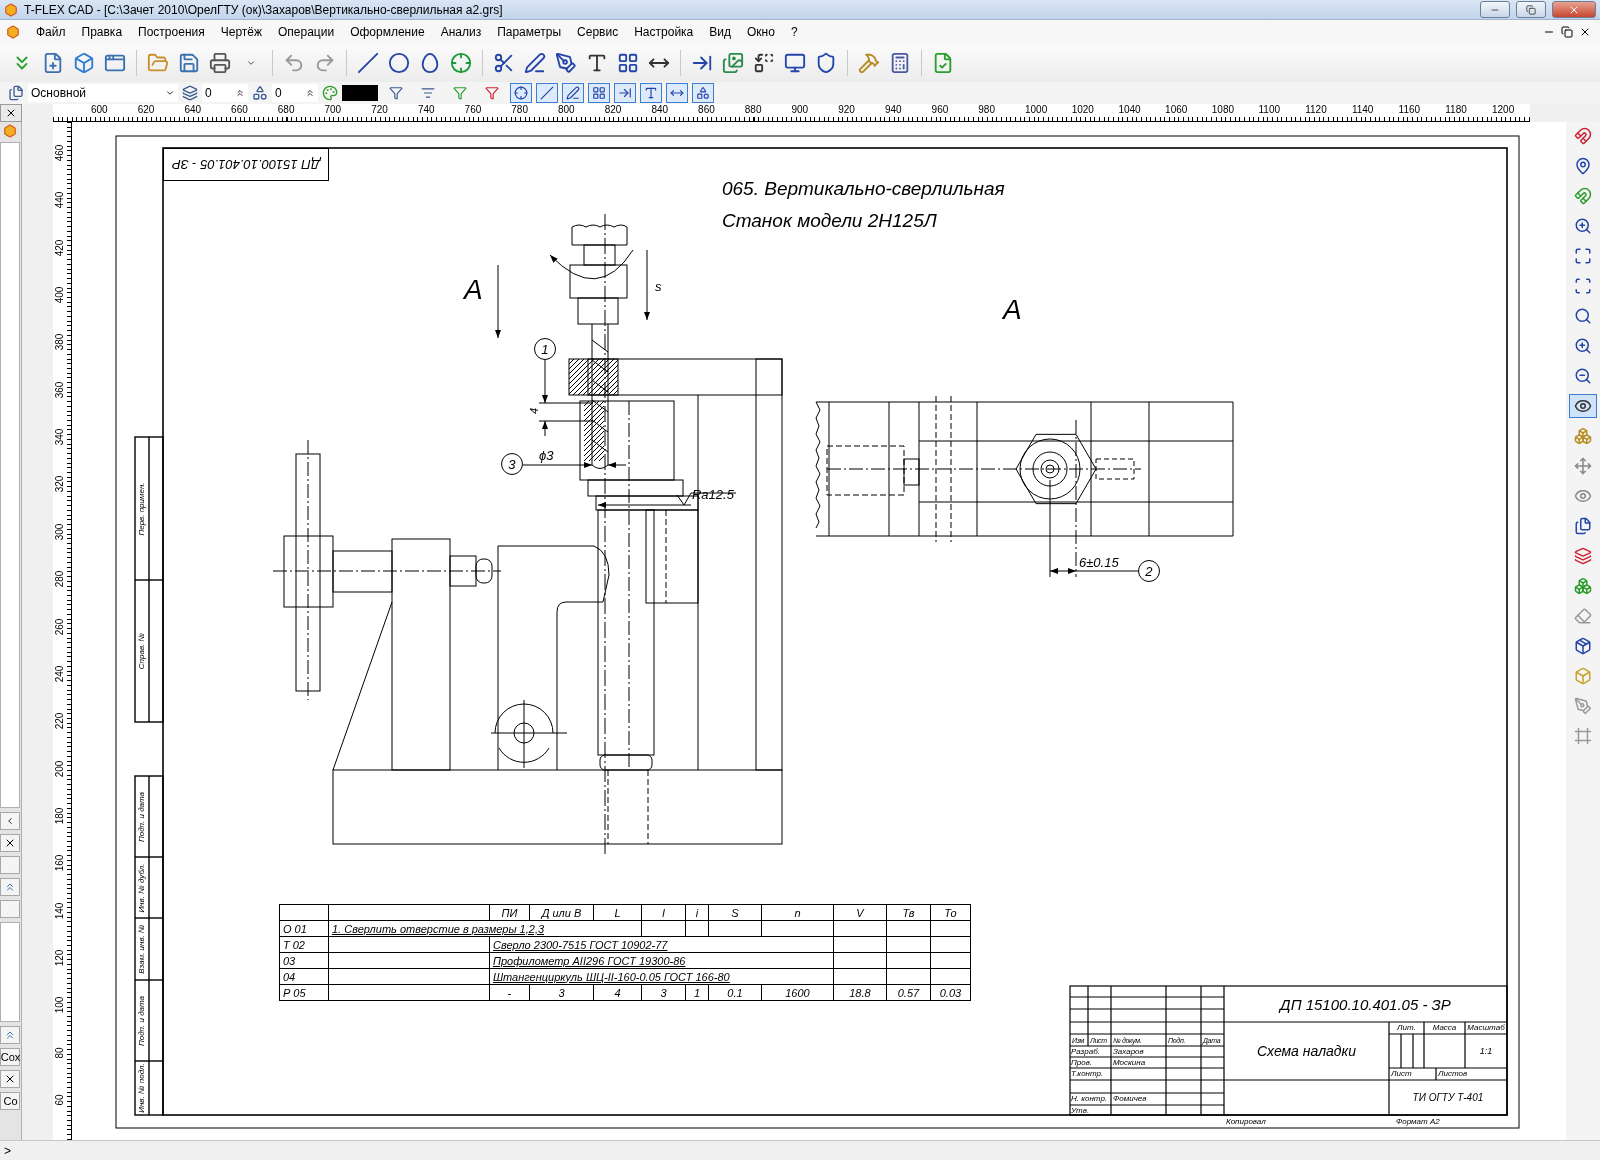 The width and height of the screenshot is (1600, 1160). I want to click on layers-icon, so click(190, 93).